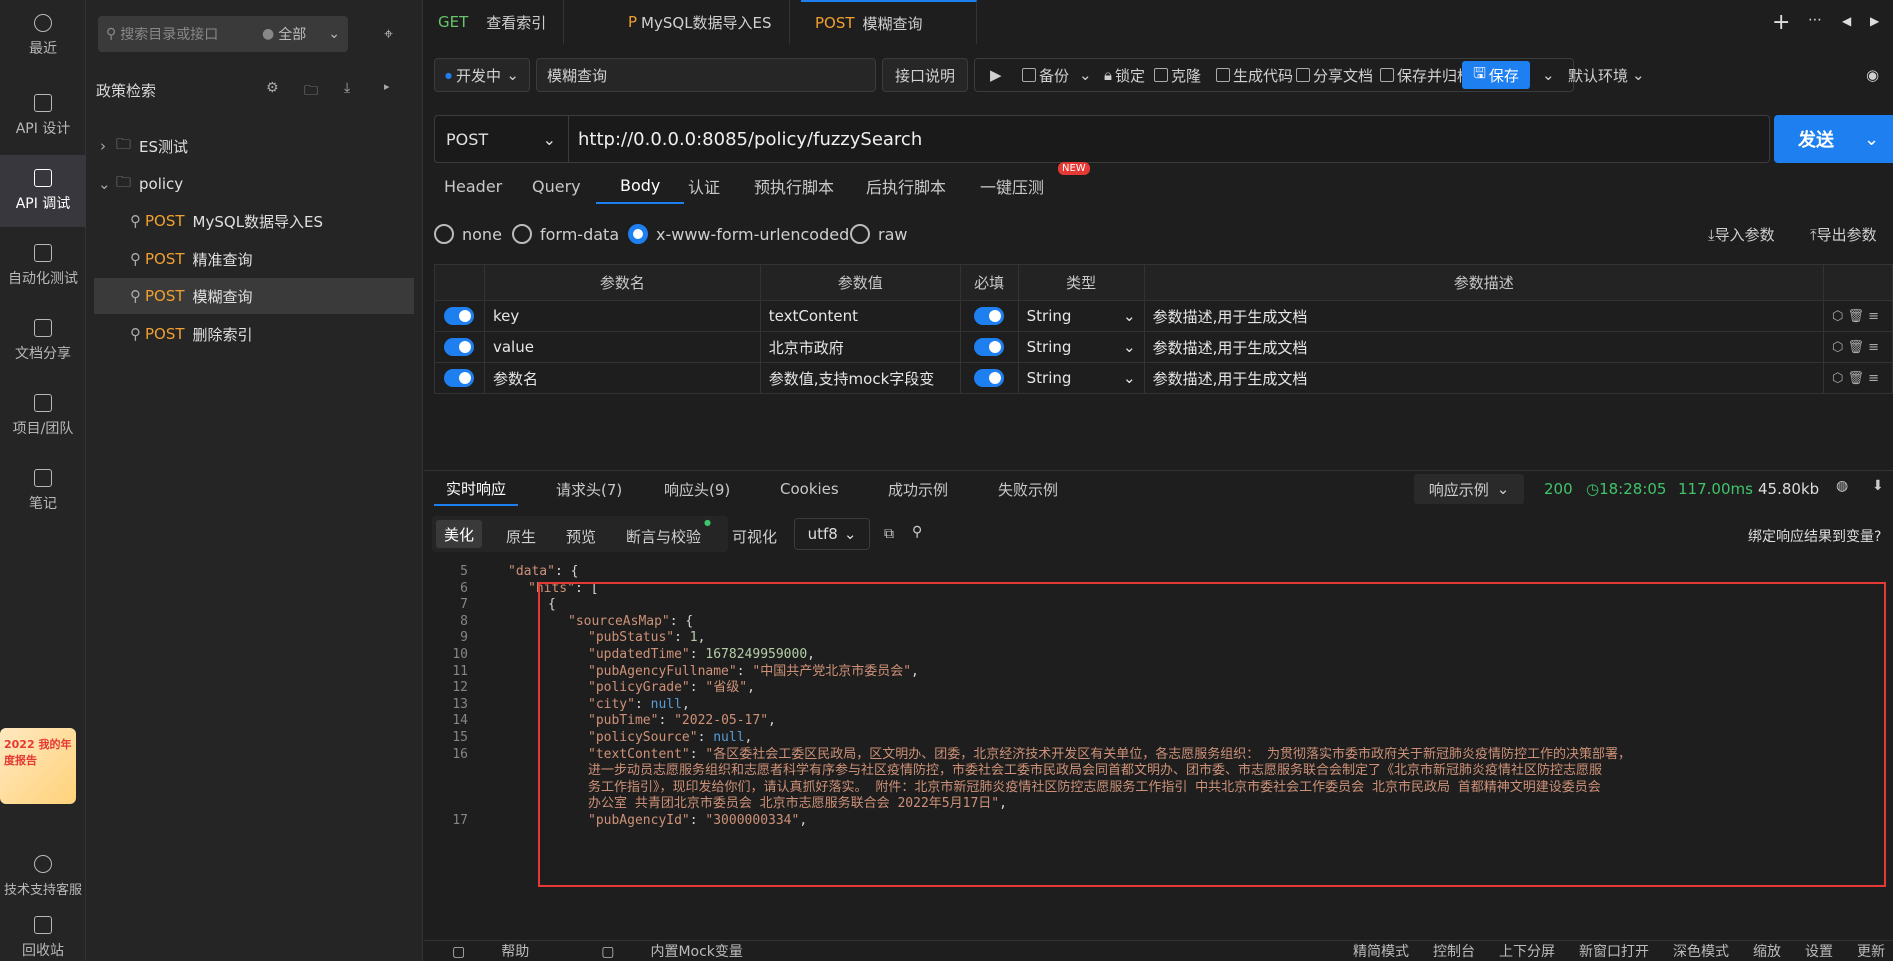 This screenshot has height=961, width=1893. What do you see at coordinates (738, 234) in the screenshot?
I see `body-type-urlencoded: x-www-form-urlencoded` at bounding box center [738, 234].